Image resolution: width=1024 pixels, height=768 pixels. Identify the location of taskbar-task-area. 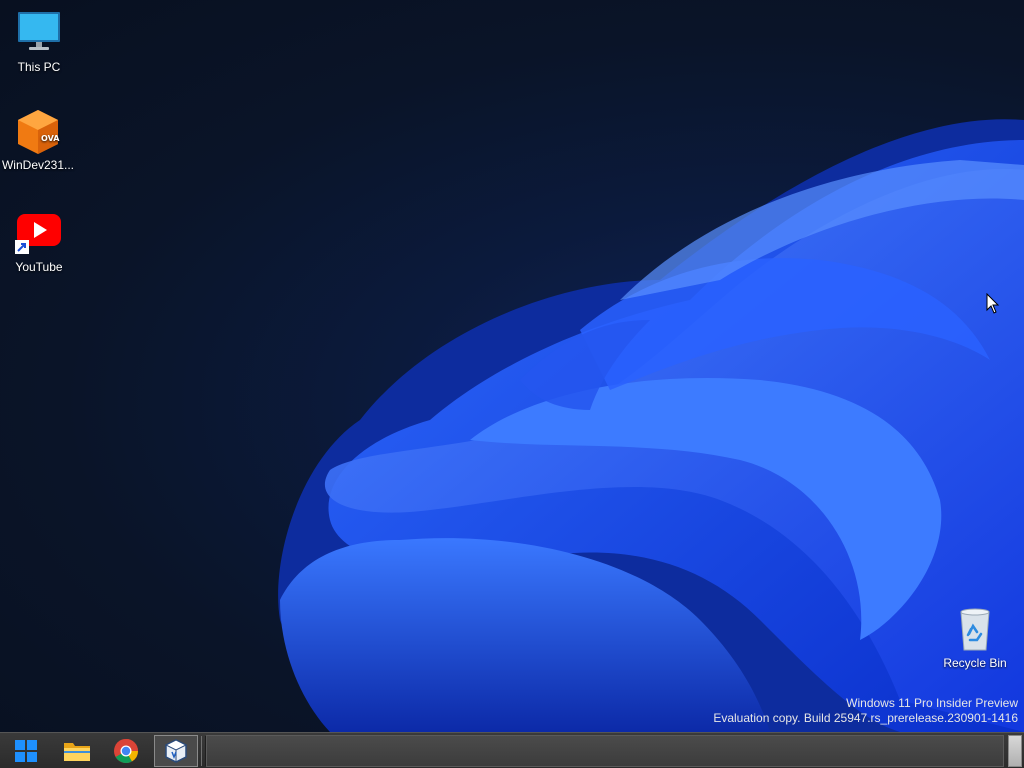
(605, 751).